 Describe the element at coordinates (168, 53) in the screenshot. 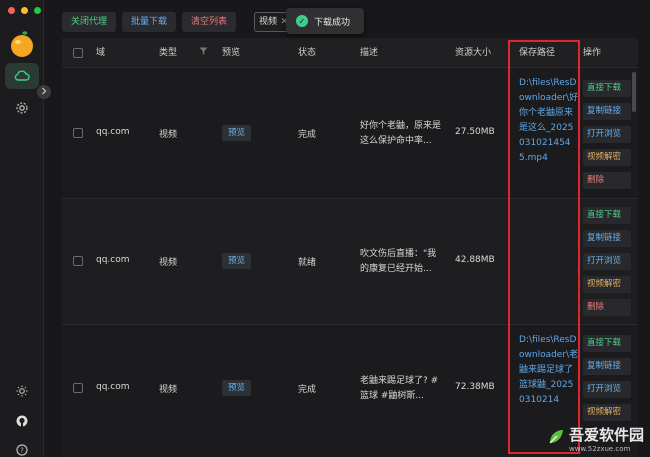

I see `header-type: 类型` at that location.